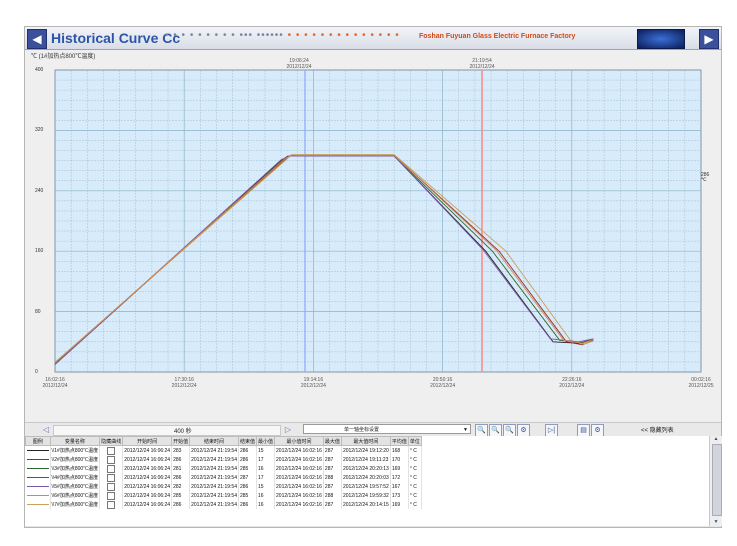  Describe the element at coordinates (288, 429) in the screenshot. I see `scroll-right-button: ▷` at that location.